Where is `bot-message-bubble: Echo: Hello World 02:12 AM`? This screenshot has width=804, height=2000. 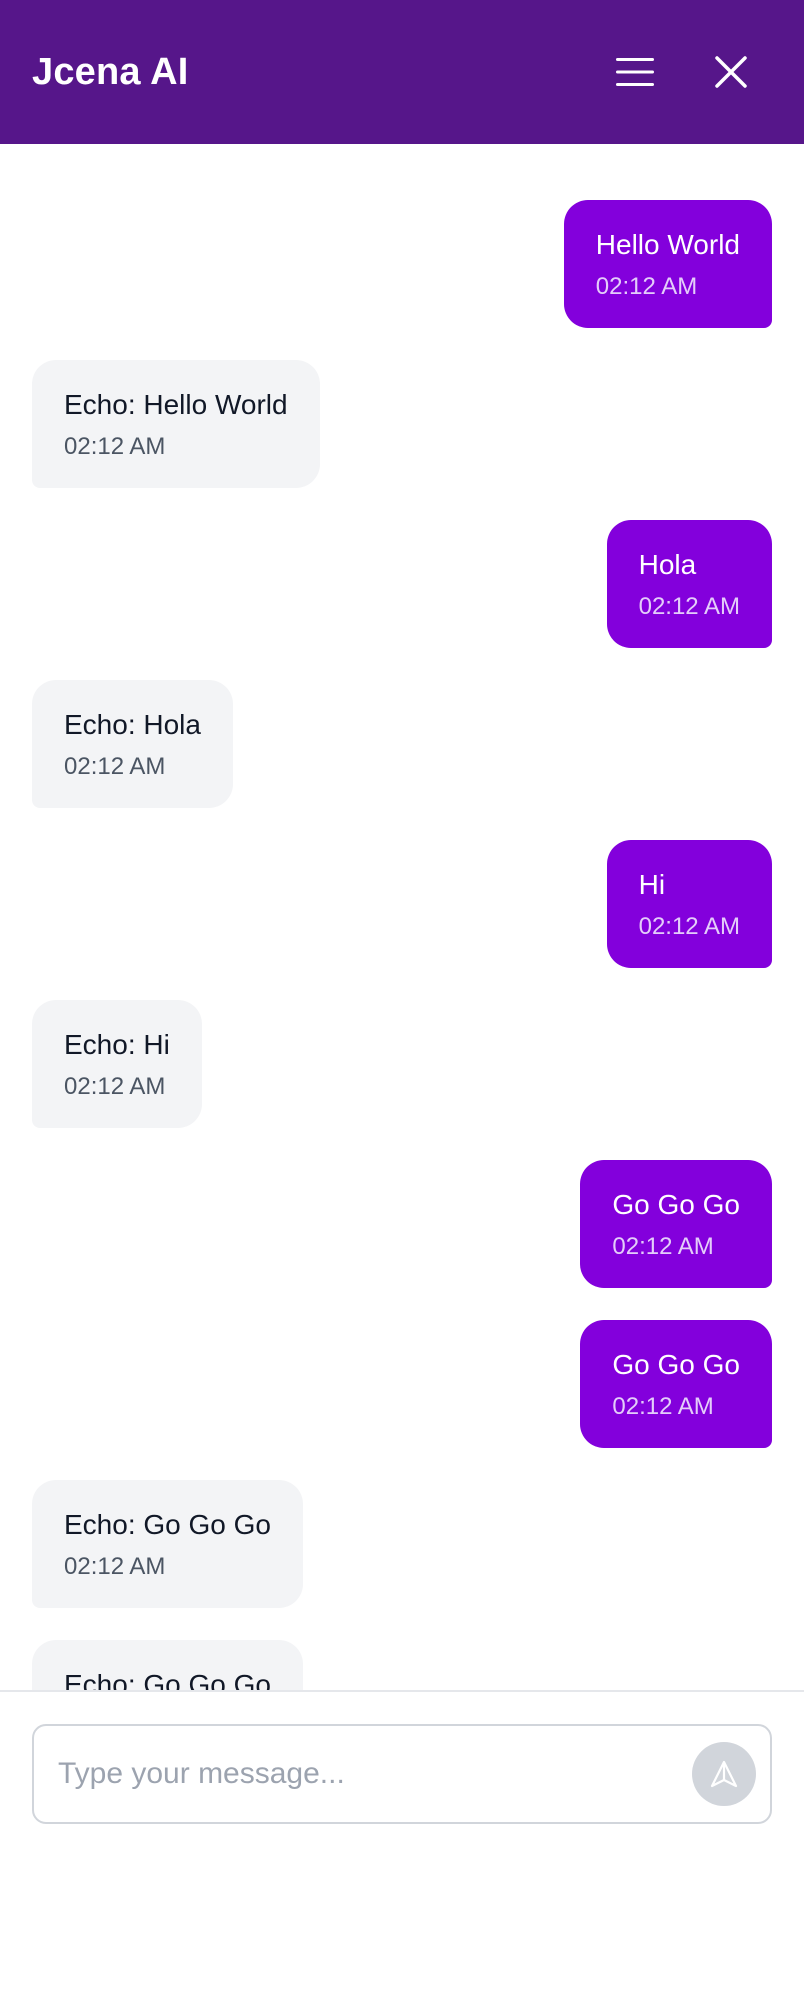
bot-message-bubble: Echo: Hello World 02:12 AM is located at coordinates (176, 424).